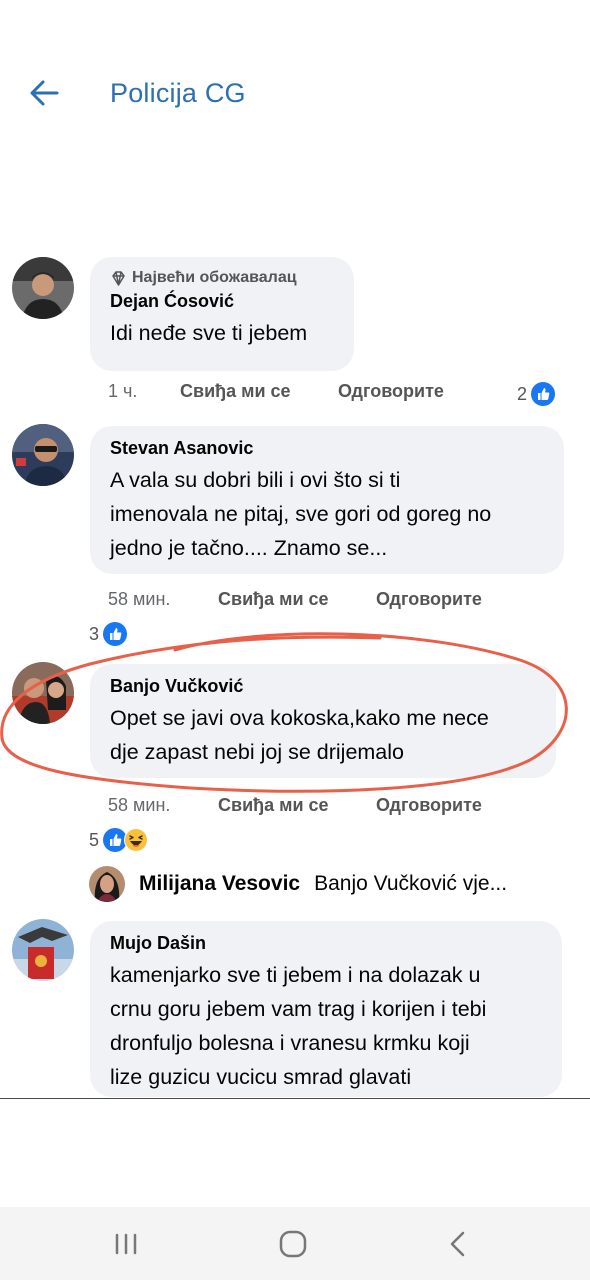  I want to click on reaction-summary: 2, so click(536, 394).